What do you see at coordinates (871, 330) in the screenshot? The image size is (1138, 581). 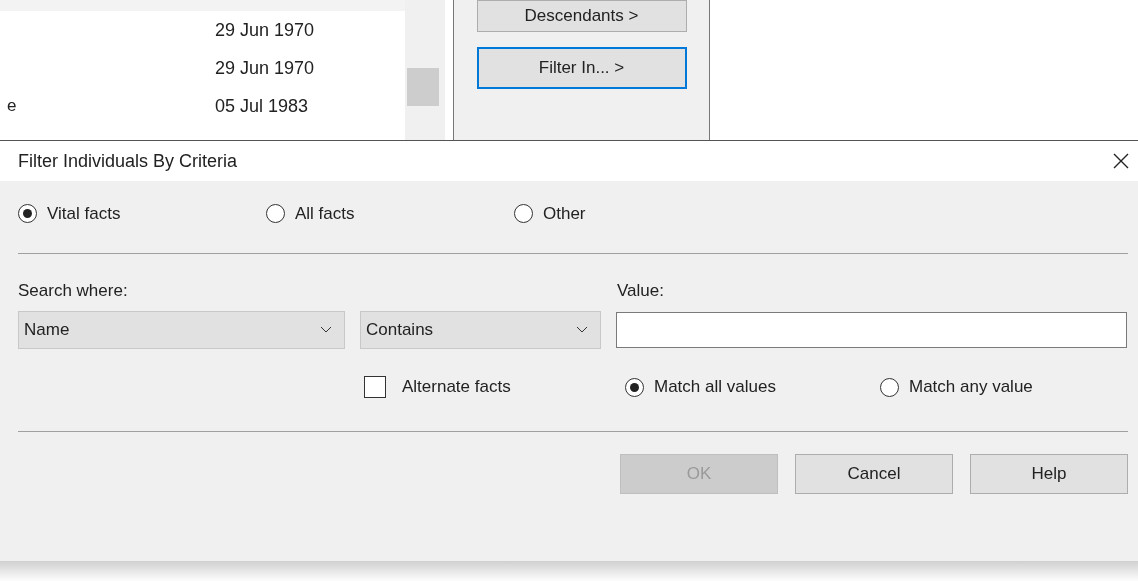 I see `value-input-field` at bounding box center [871, 330].